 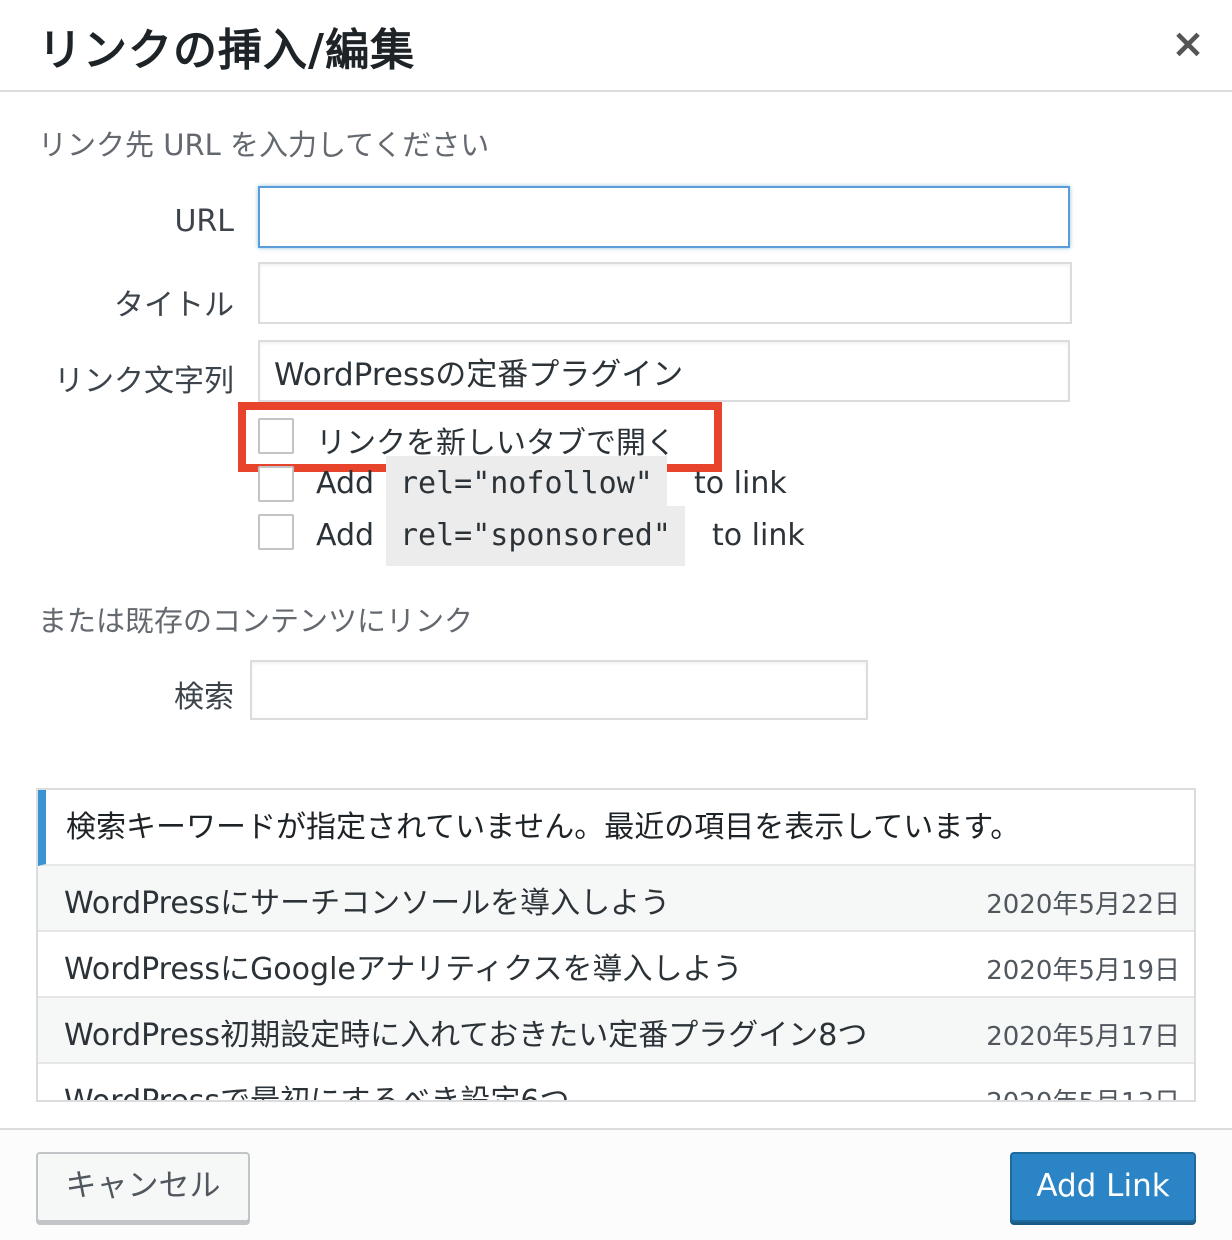 I want to click on sponsored-code: rel="sponsored", so click(x=535, y=536).